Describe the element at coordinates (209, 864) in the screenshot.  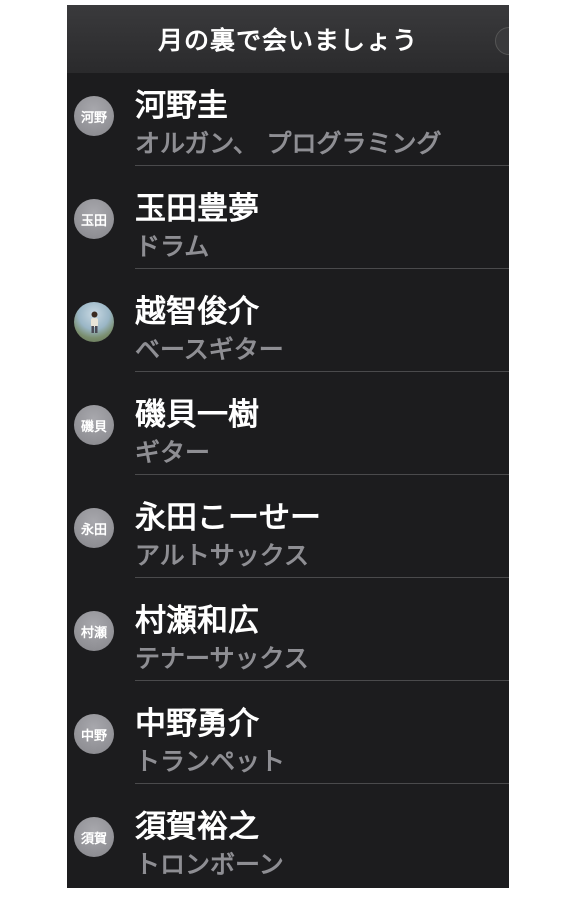
I see `member-role: トロンボーン` at that location.